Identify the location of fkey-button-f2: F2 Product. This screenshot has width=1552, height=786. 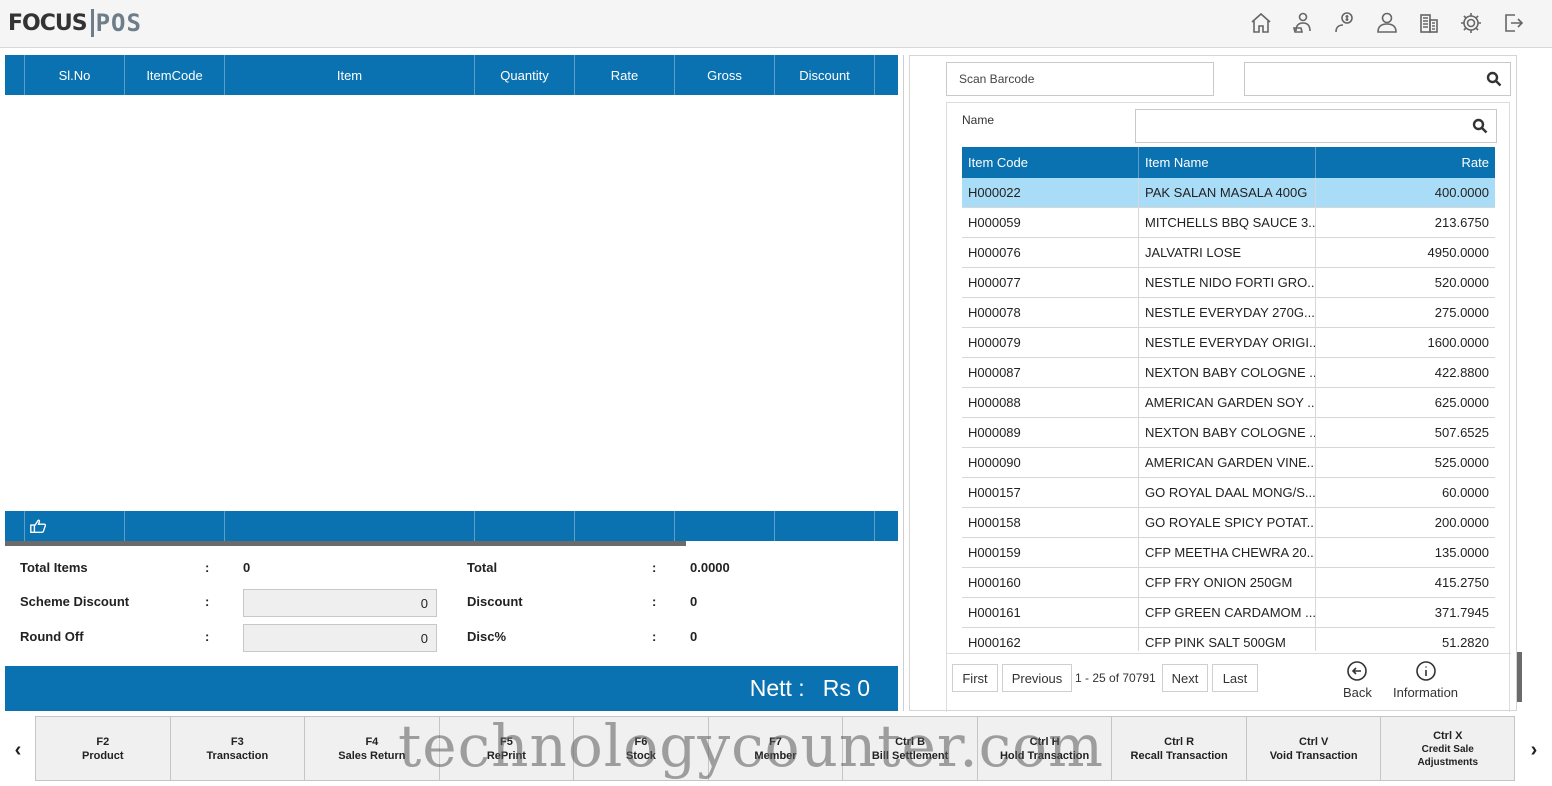
(102, 748).